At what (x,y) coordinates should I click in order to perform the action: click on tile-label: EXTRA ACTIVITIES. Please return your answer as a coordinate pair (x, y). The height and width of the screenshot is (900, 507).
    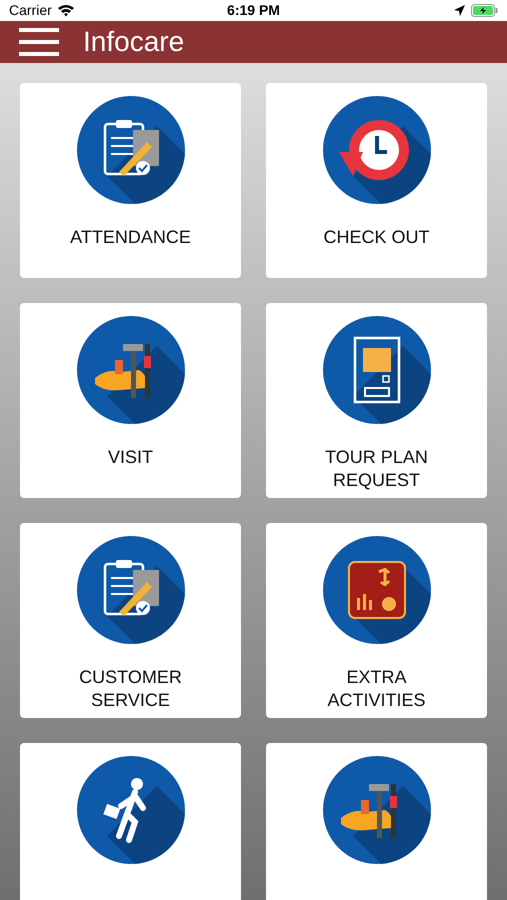
    Looking at the image, I should click on (376, 689).